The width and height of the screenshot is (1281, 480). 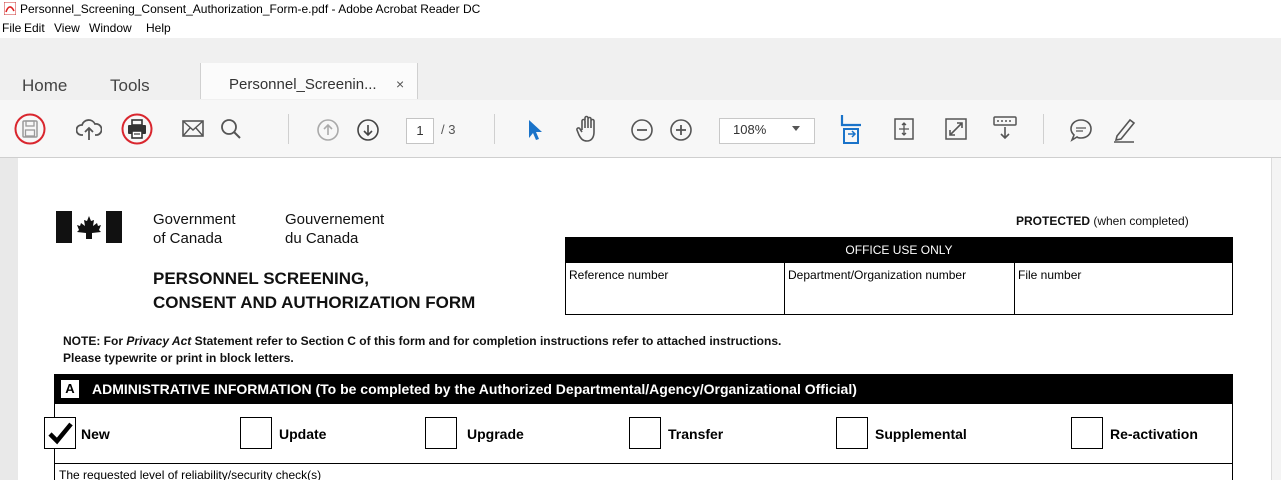 I want to click on menu-view: View, so click(x=67, y=28).